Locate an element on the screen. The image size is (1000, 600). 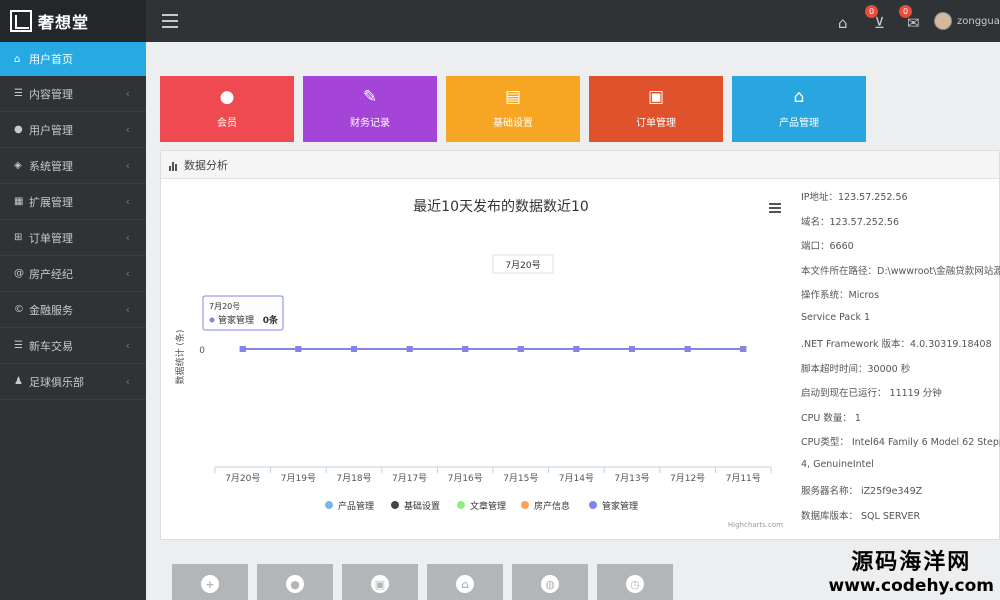
y-tick-label: 0 is located at coordinates (202, 351).